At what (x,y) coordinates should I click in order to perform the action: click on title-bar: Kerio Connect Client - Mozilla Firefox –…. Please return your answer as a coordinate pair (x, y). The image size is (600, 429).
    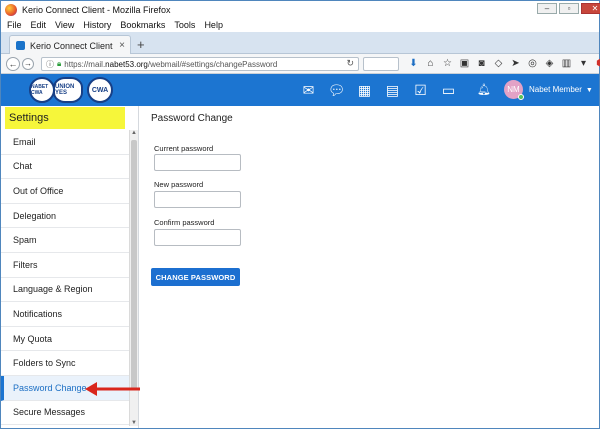
    Looking at the image, I should click on (300, 9).